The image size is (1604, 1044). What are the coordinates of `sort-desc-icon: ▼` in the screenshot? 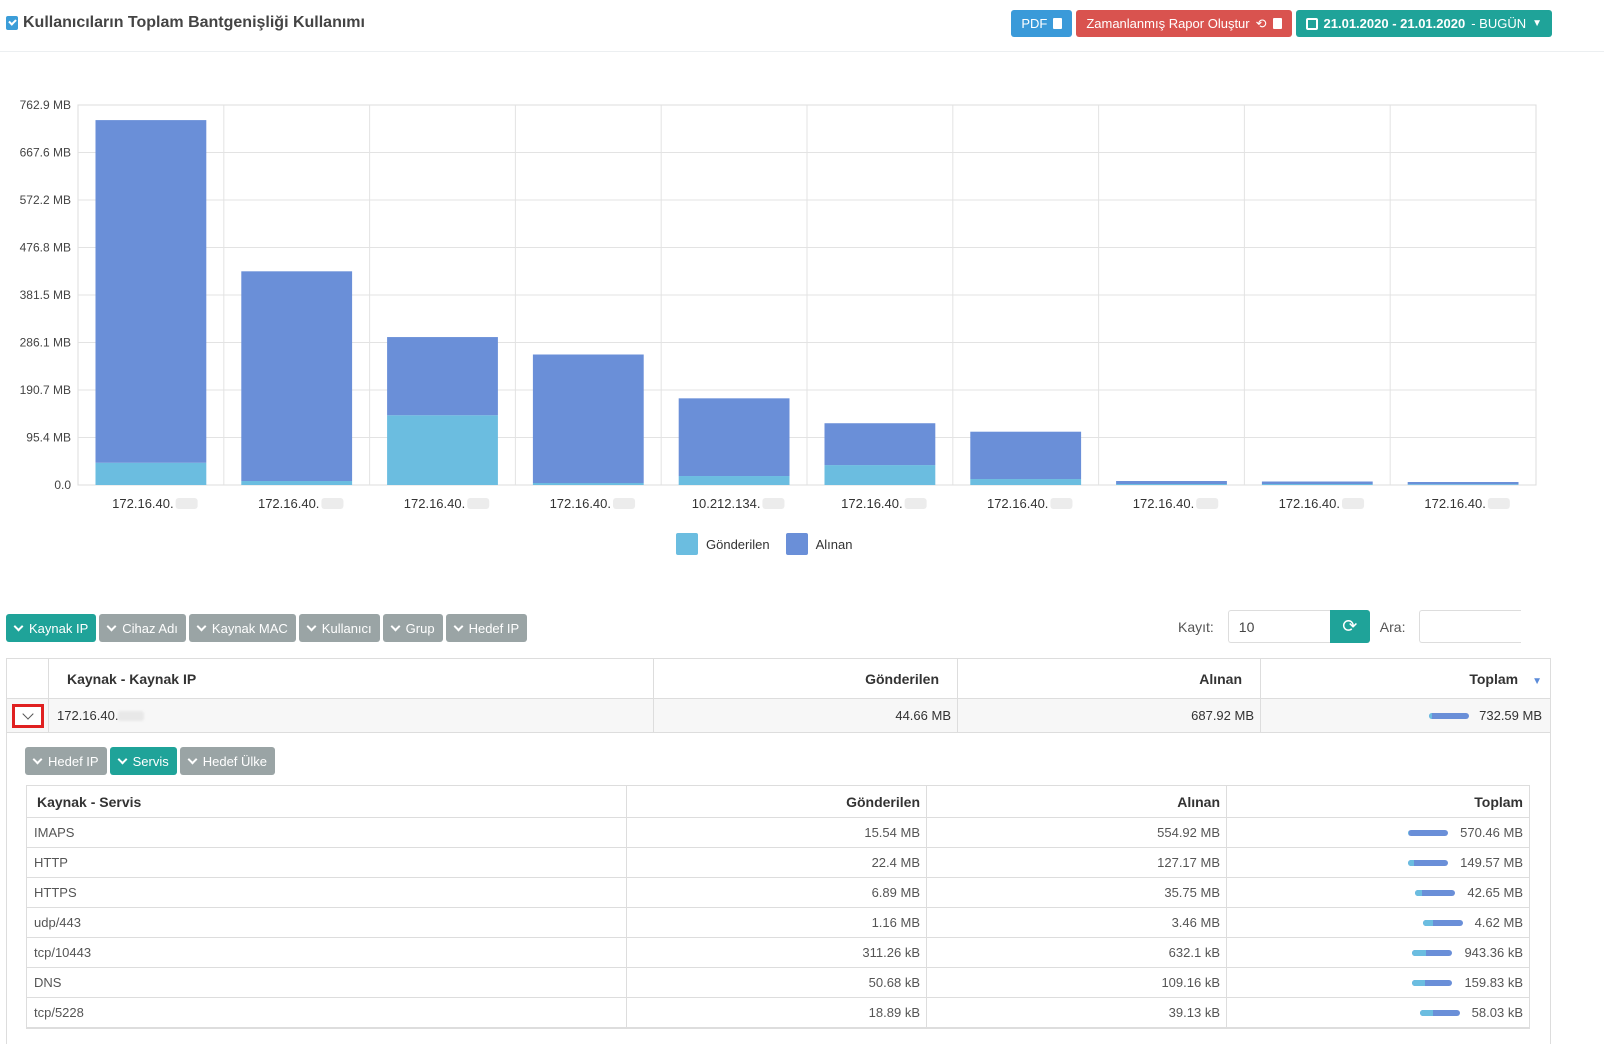 It's located at (1537, 681).